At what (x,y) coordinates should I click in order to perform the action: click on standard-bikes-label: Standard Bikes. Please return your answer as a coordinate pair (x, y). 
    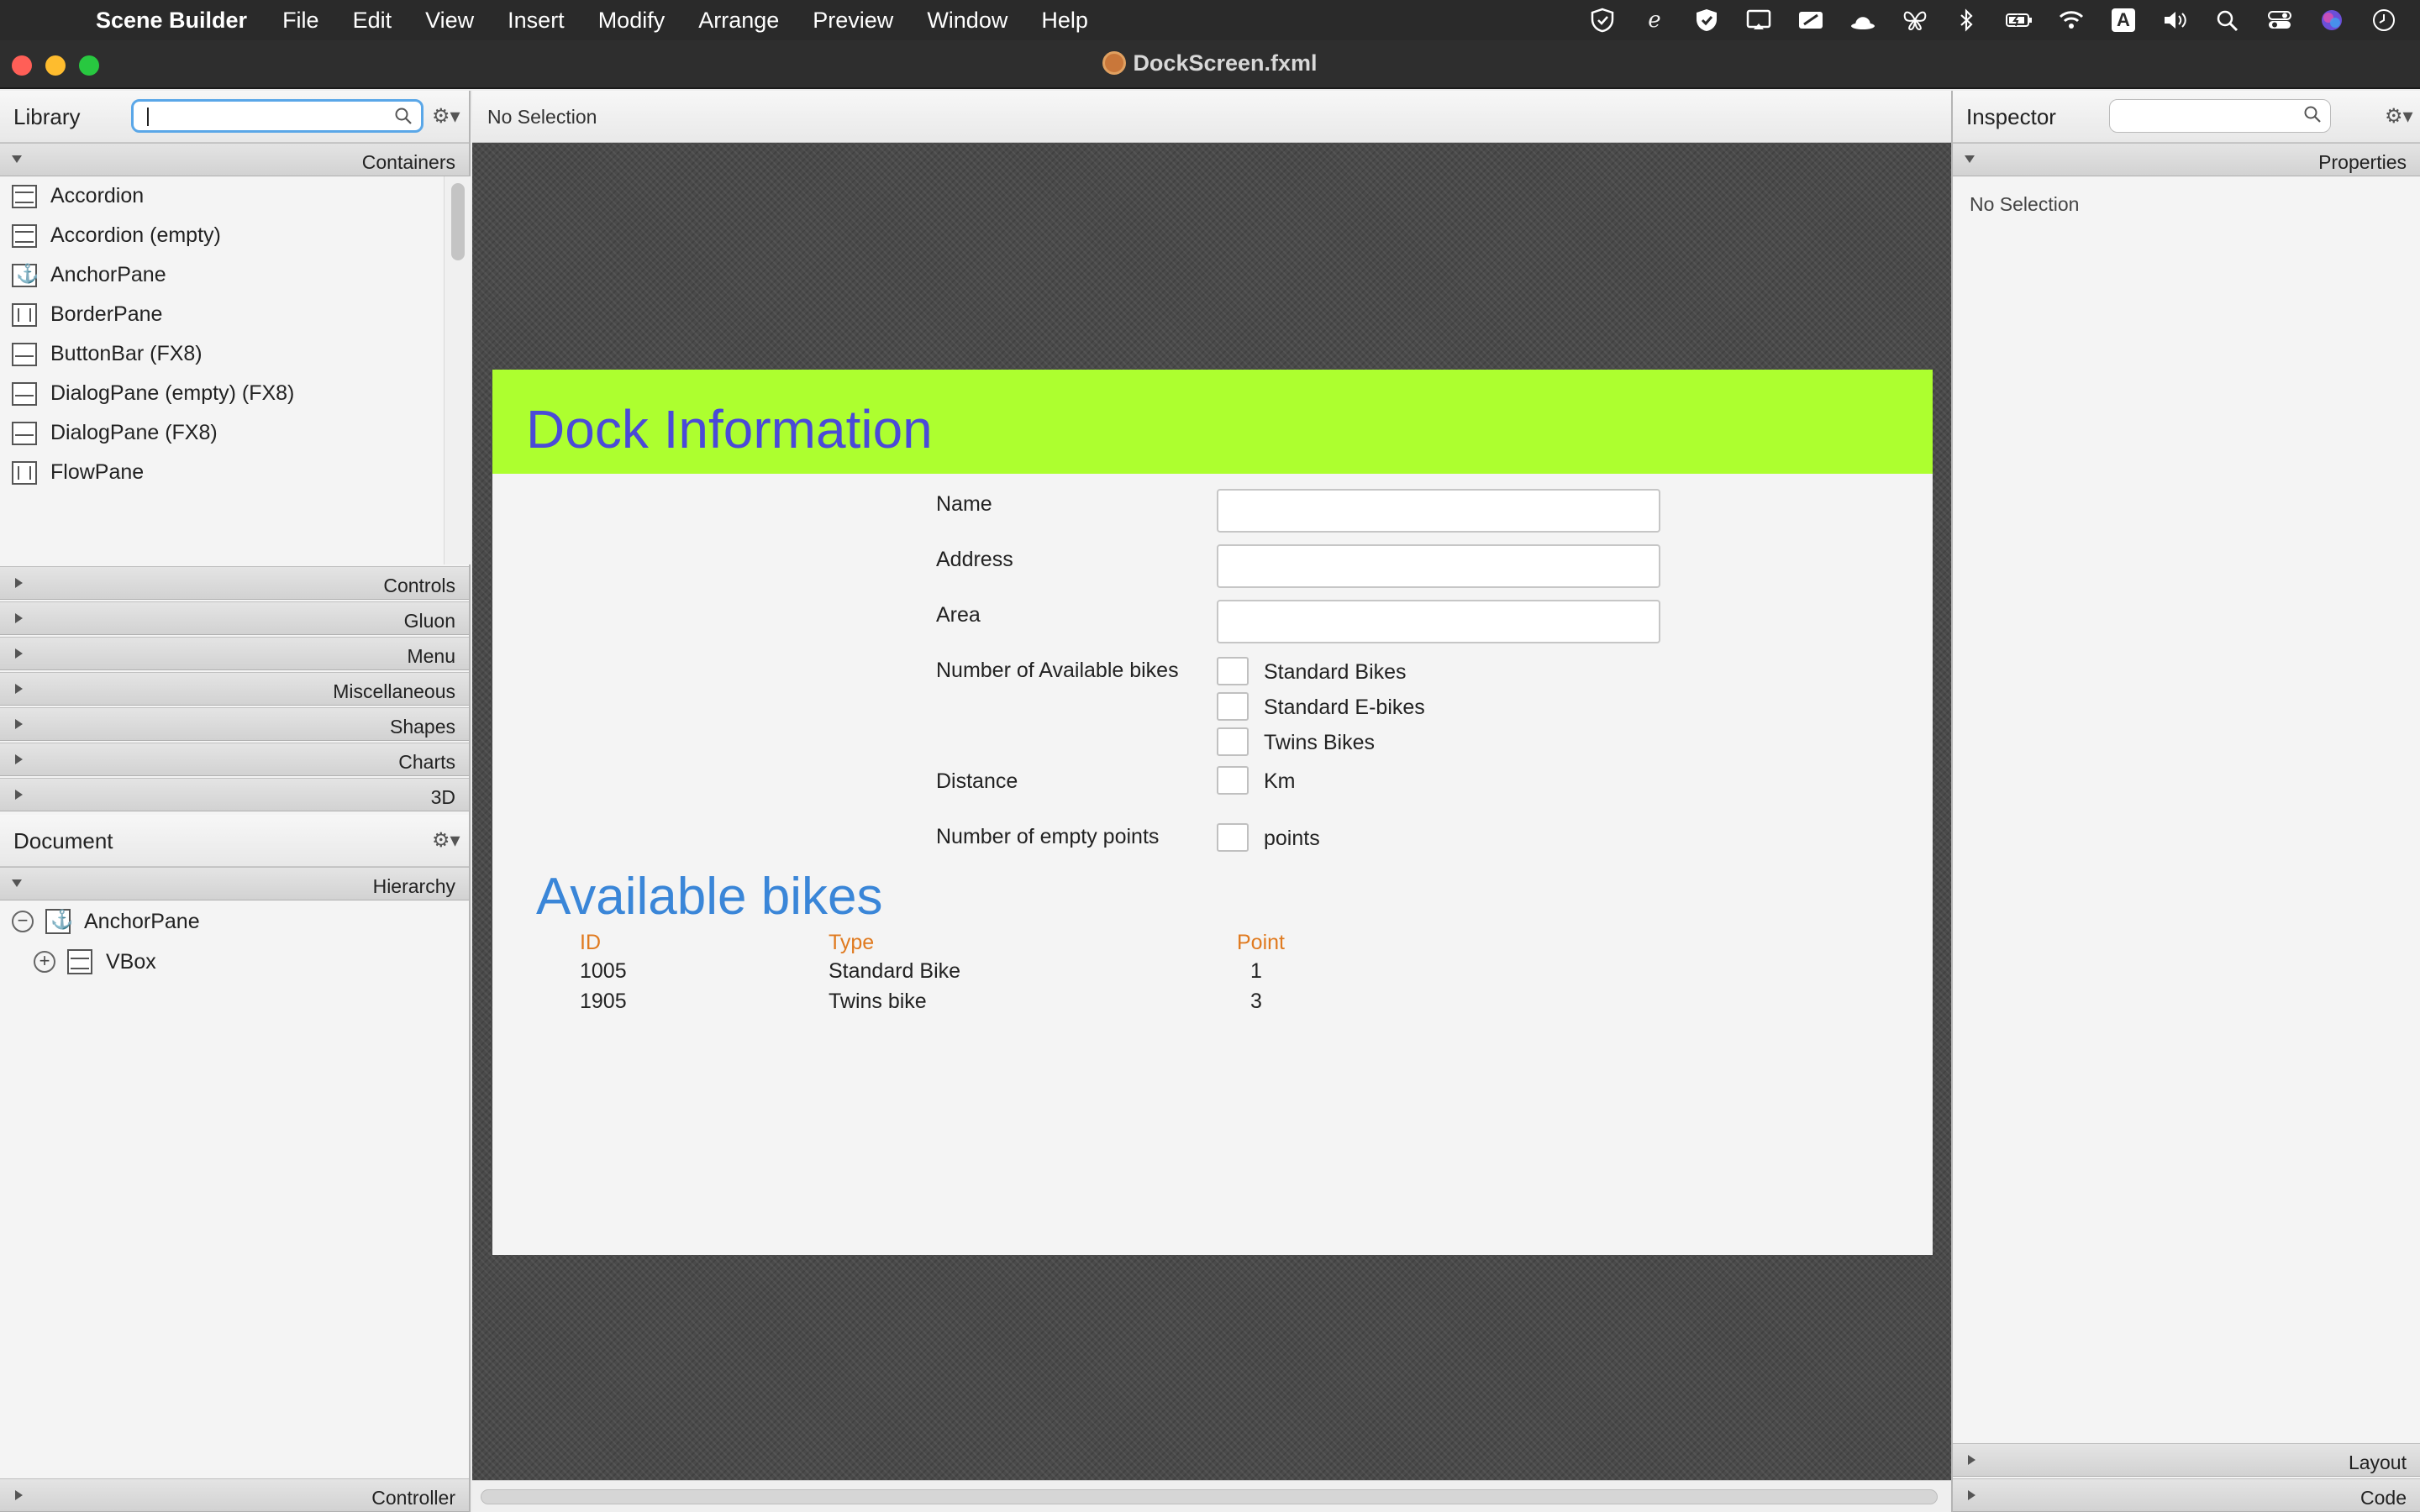
    Looking at the image, I should click on (1335, 672).